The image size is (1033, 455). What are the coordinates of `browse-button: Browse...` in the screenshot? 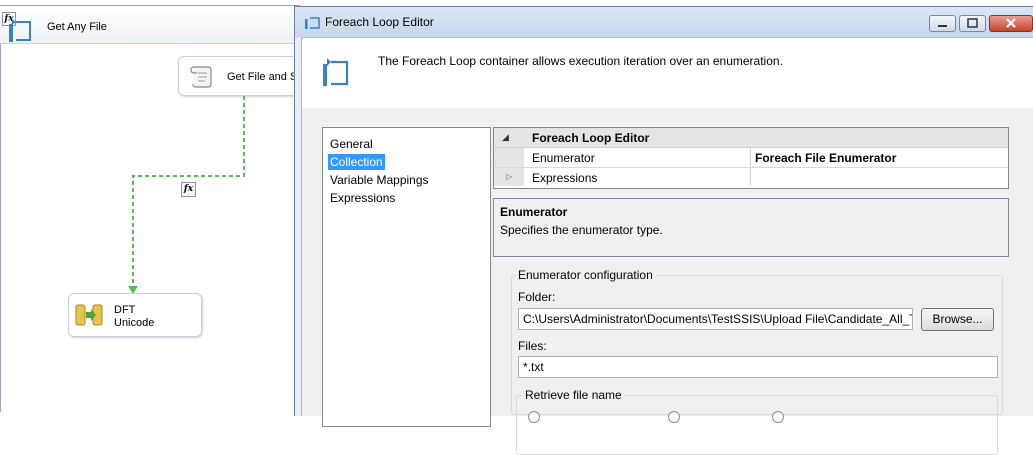 It's located at (957, 319).